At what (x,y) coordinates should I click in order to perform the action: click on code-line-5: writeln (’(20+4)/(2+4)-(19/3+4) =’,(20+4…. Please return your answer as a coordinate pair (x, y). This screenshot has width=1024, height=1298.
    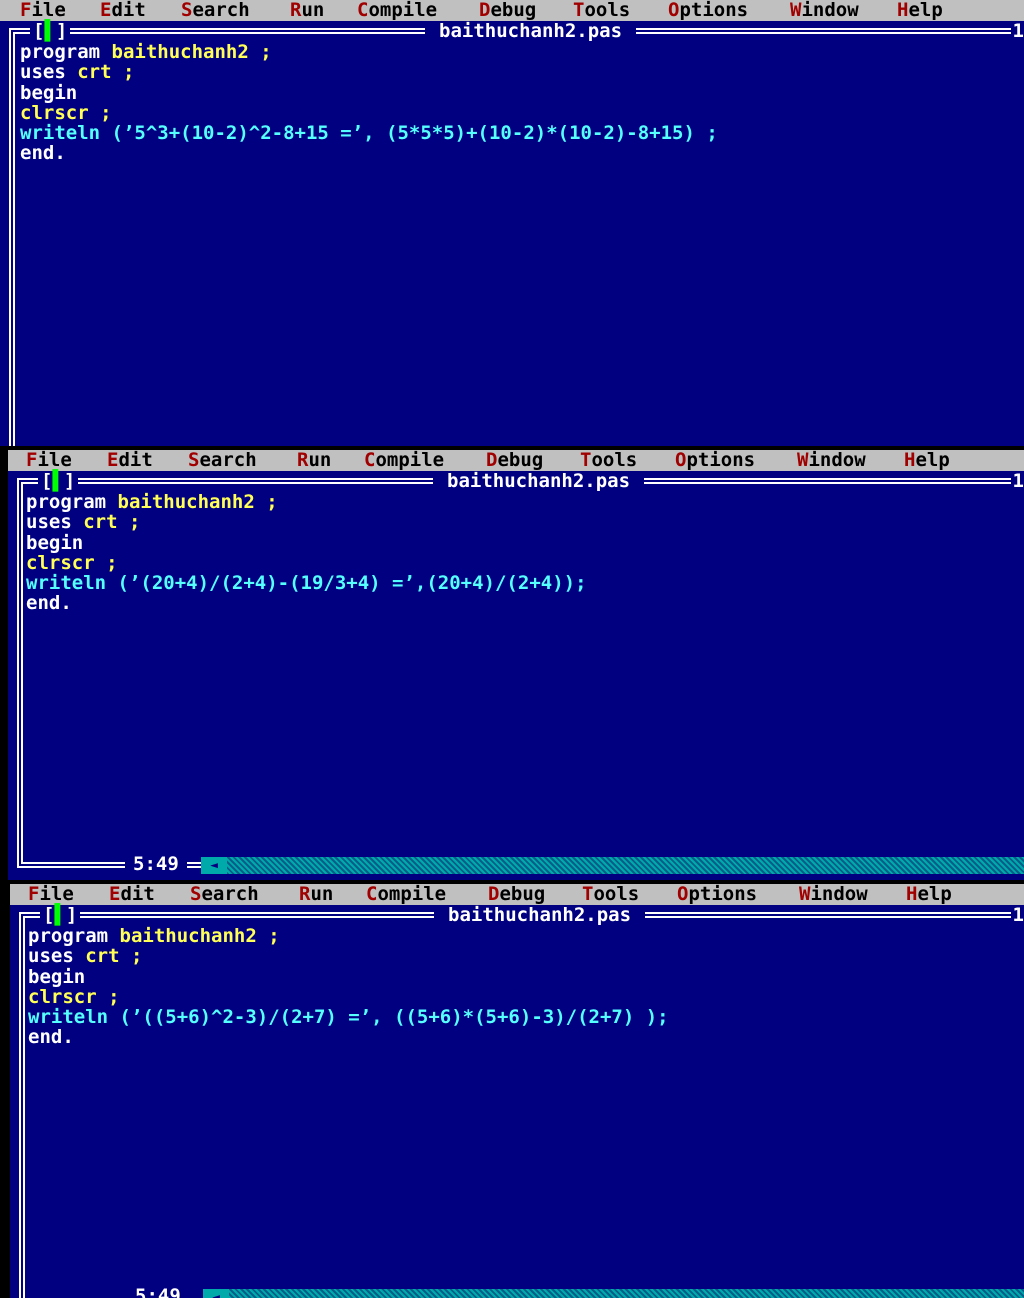
    Looking at the image, I should click on (306, 583).